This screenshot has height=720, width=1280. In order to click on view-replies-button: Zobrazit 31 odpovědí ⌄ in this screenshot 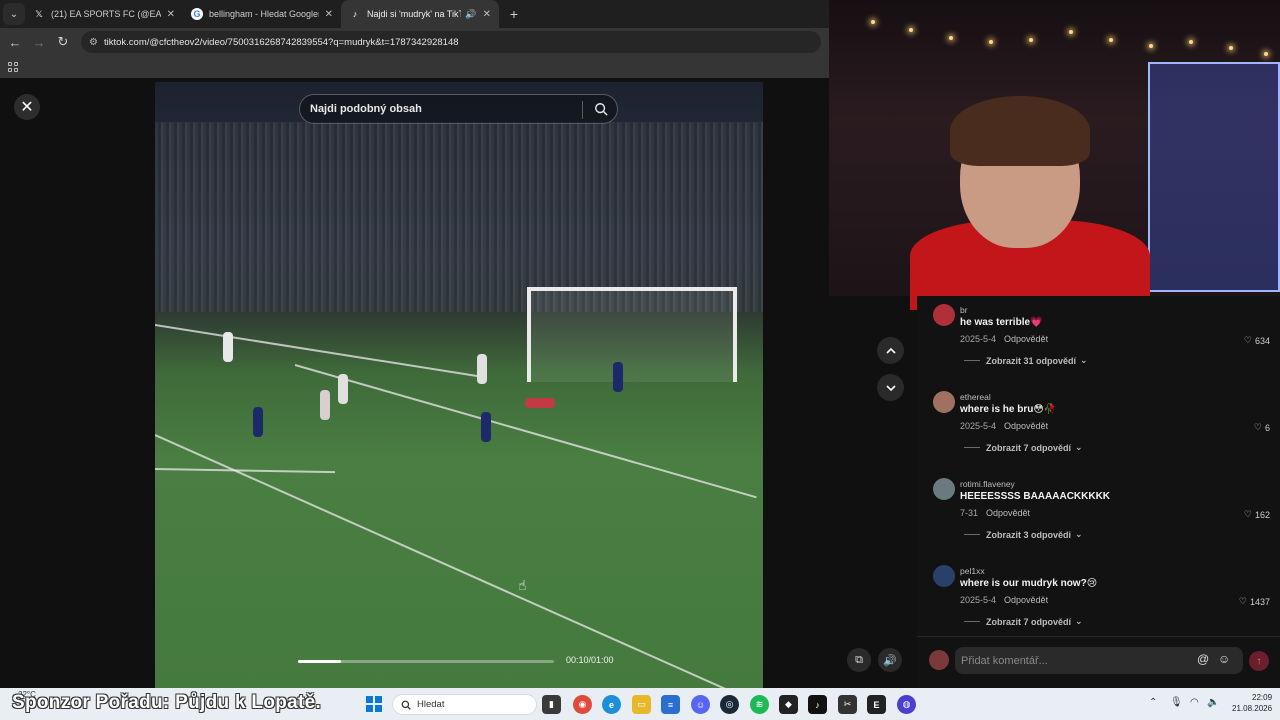, I will do `click(1026, 360)`.